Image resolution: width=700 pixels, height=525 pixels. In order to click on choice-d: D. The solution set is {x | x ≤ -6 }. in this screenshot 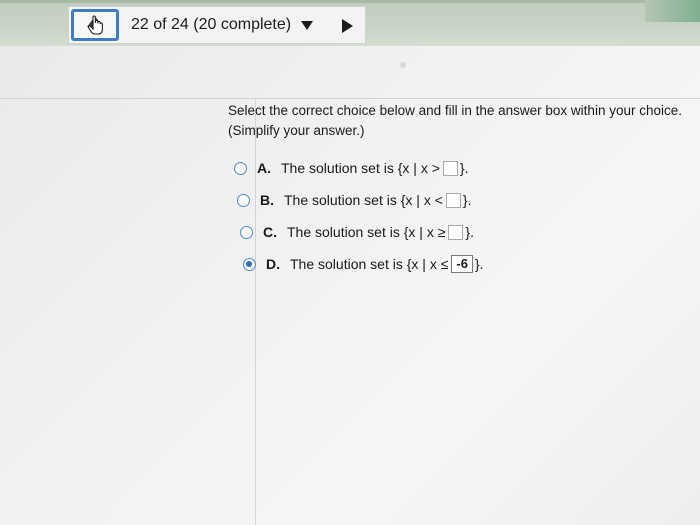, I will do `click(465, 264)`.